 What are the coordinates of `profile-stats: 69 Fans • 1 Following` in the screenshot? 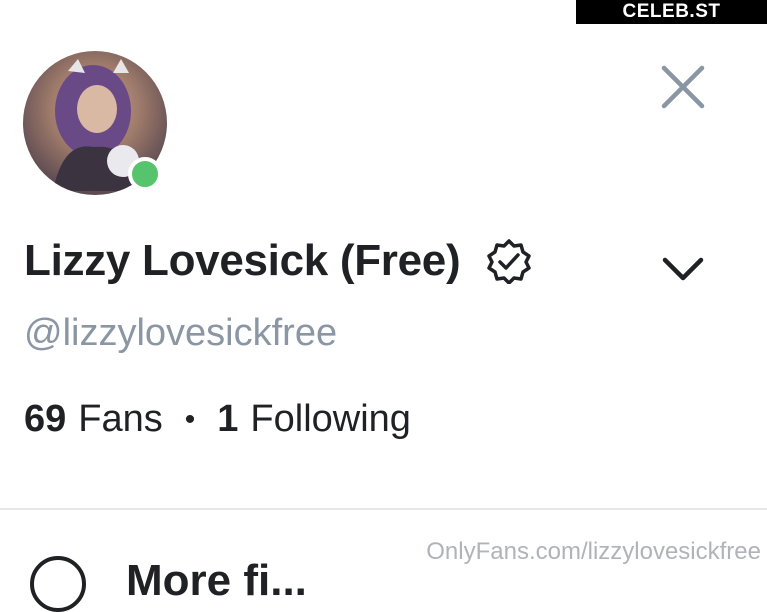 It's located at (217, 419).